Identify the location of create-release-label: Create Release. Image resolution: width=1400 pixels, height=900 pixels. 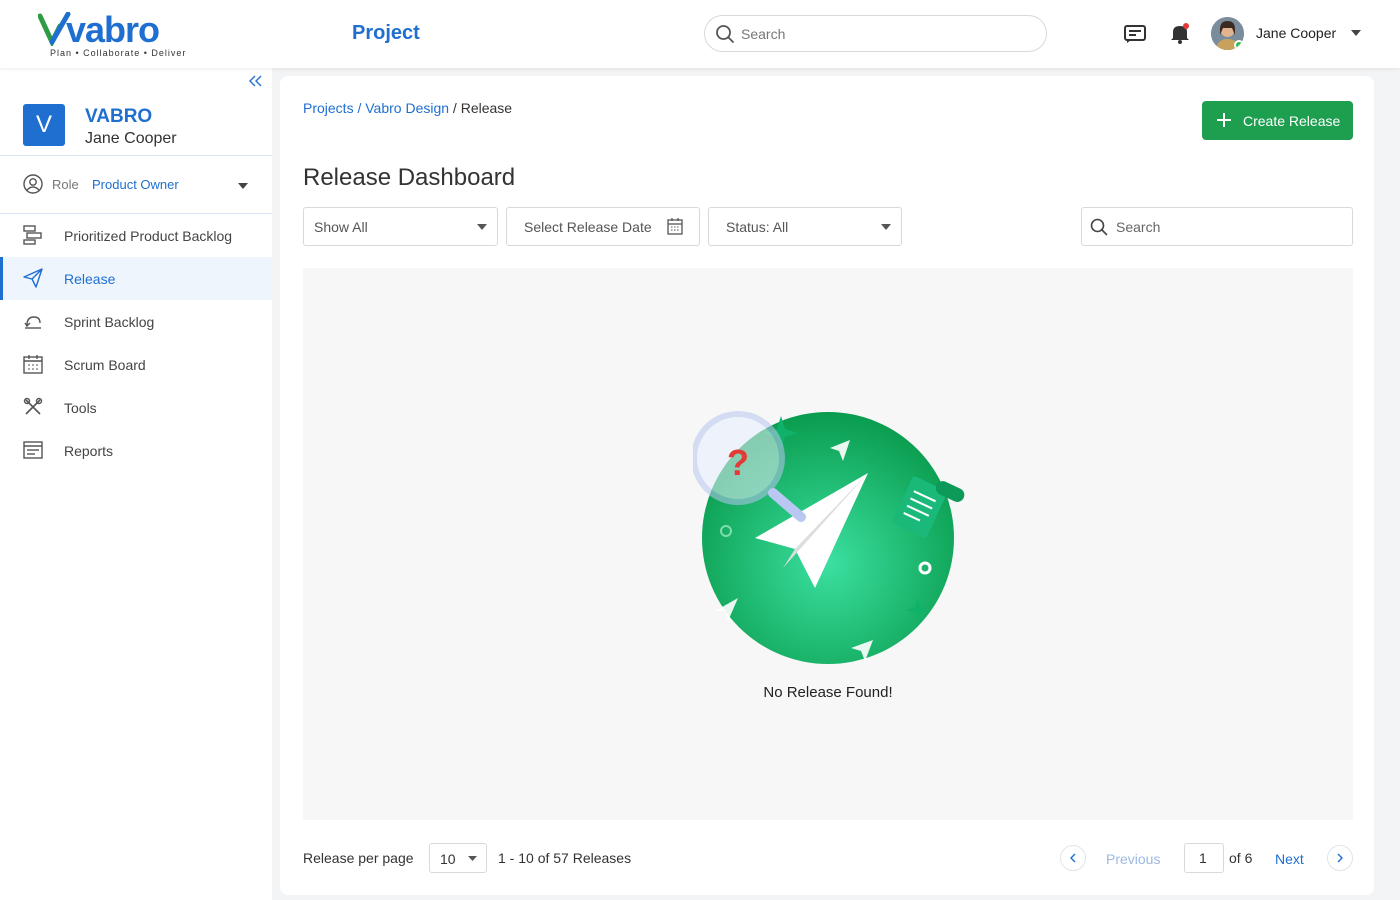
(1292, 121).